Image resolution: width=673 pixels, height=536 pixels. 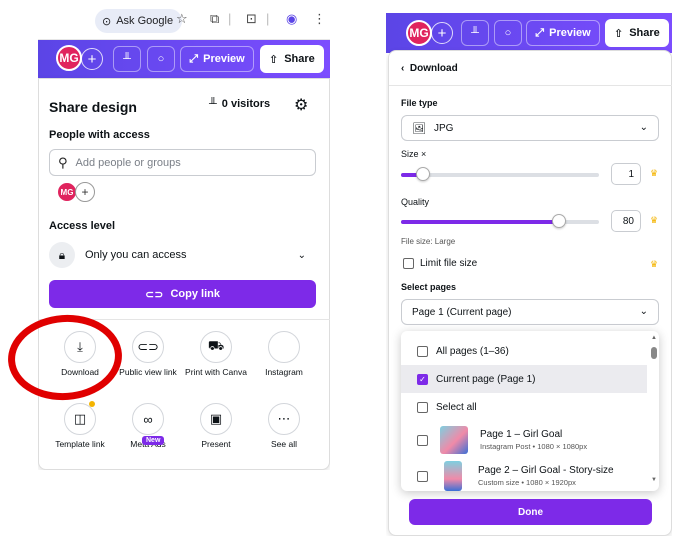 I want to click on canva-top-toolbar-right: MG + ╨ ○ ⤢ Preview ⇧ Share, so click(x=529, y=33).